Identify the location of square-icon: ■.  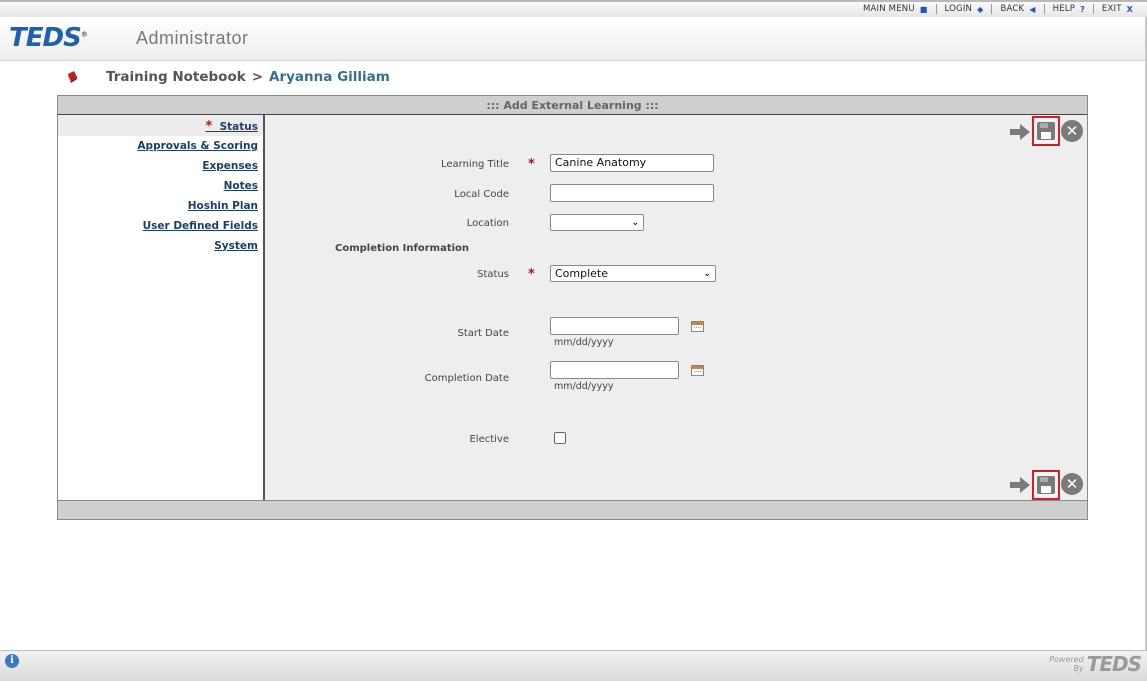
(923, 9).